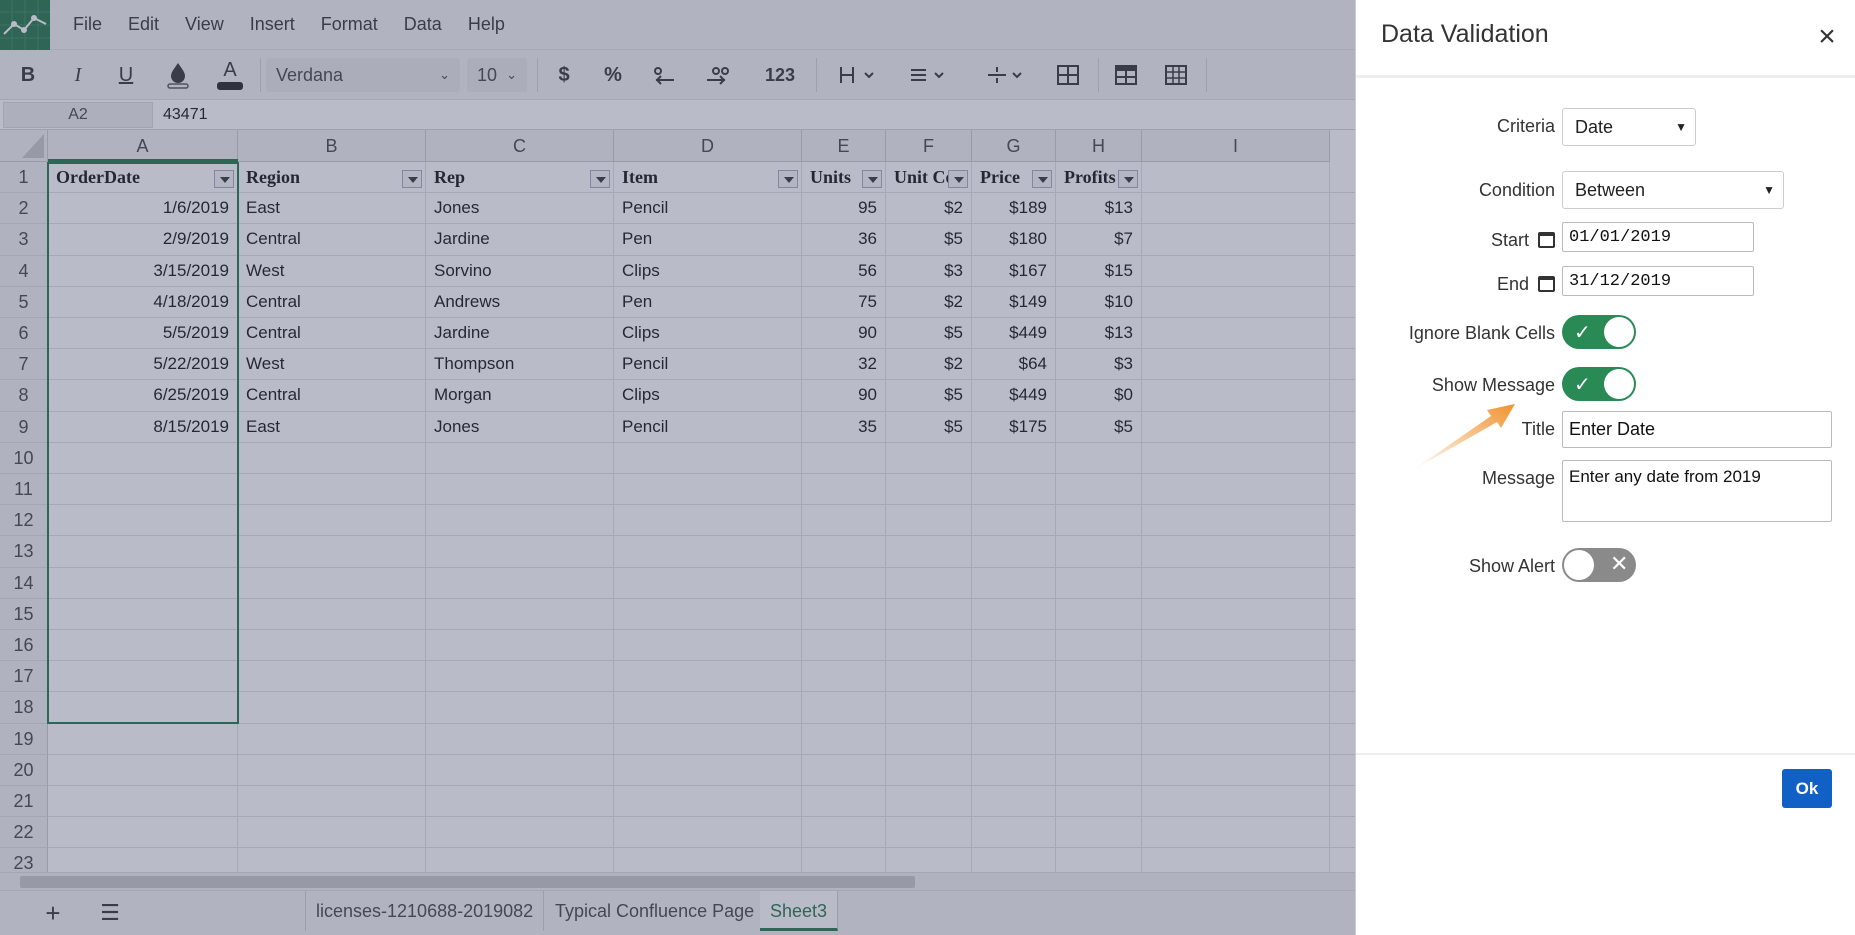  What do you see at coordinates (1629, 127) in the screenshot?
I see `criteria-select: Date ▼` at bounding box center [1629, 127].